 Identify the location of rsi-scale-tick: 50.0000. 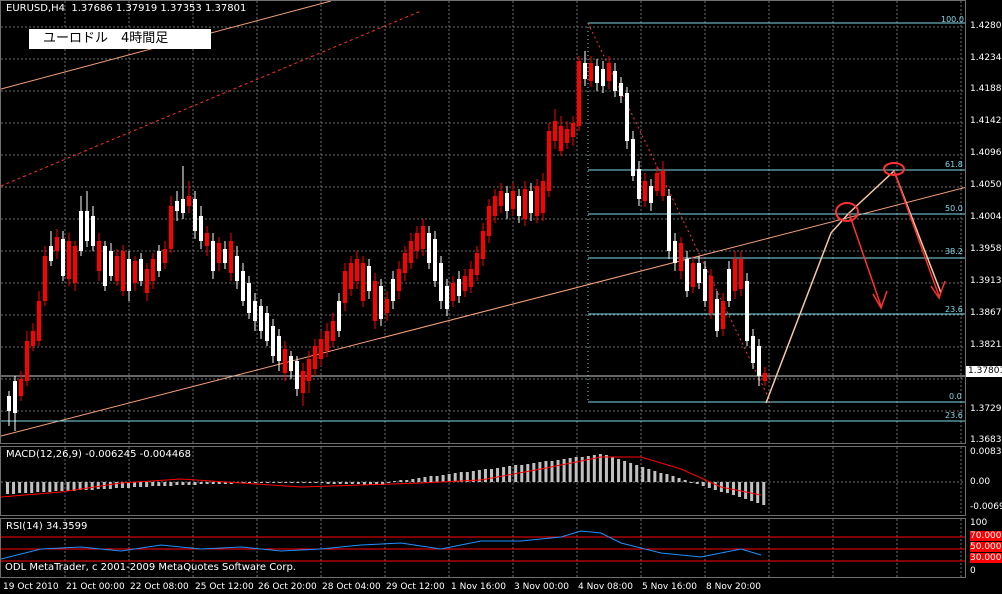
(986, 547).